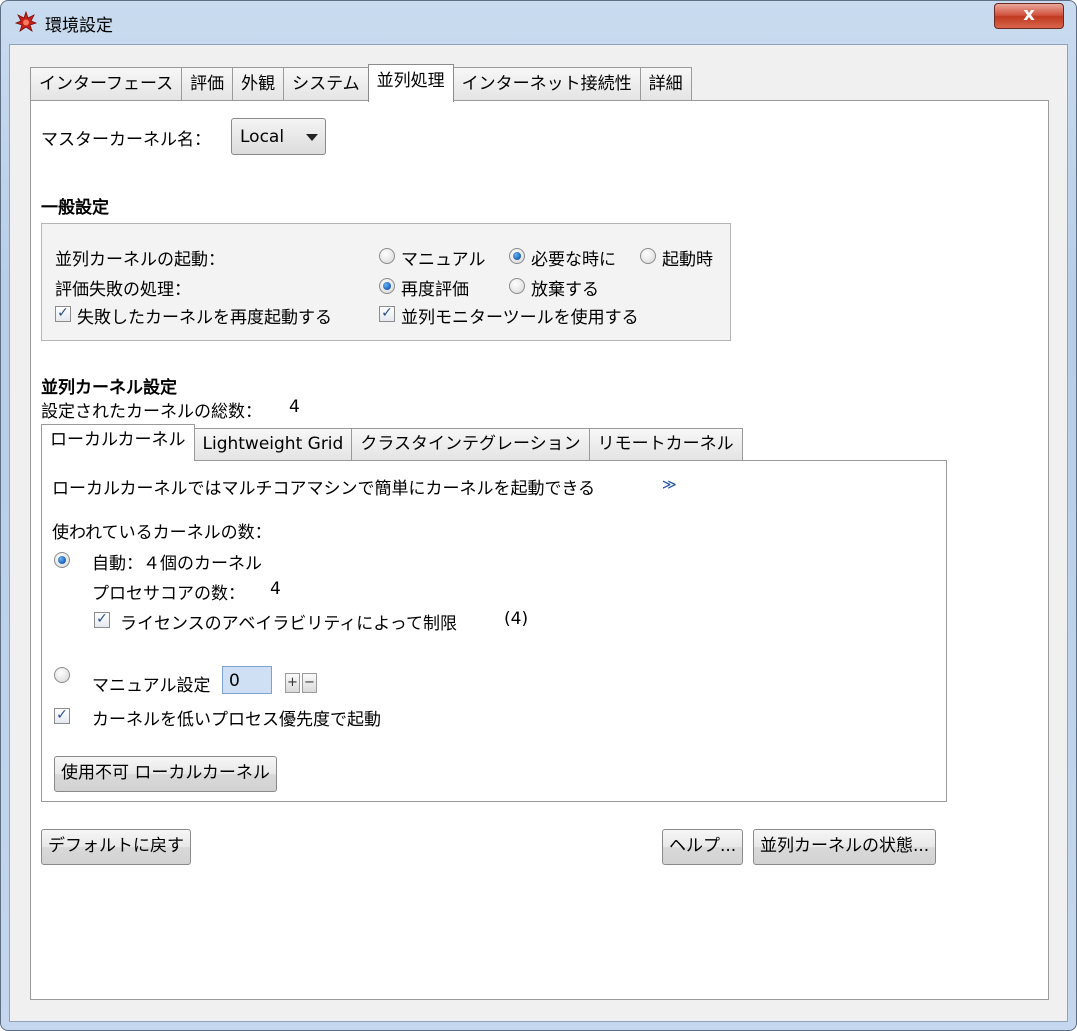  Describe the element at coordinates (565, 287) in the screenshot. I see `failure-abandon-label: 放棄する` at that location.